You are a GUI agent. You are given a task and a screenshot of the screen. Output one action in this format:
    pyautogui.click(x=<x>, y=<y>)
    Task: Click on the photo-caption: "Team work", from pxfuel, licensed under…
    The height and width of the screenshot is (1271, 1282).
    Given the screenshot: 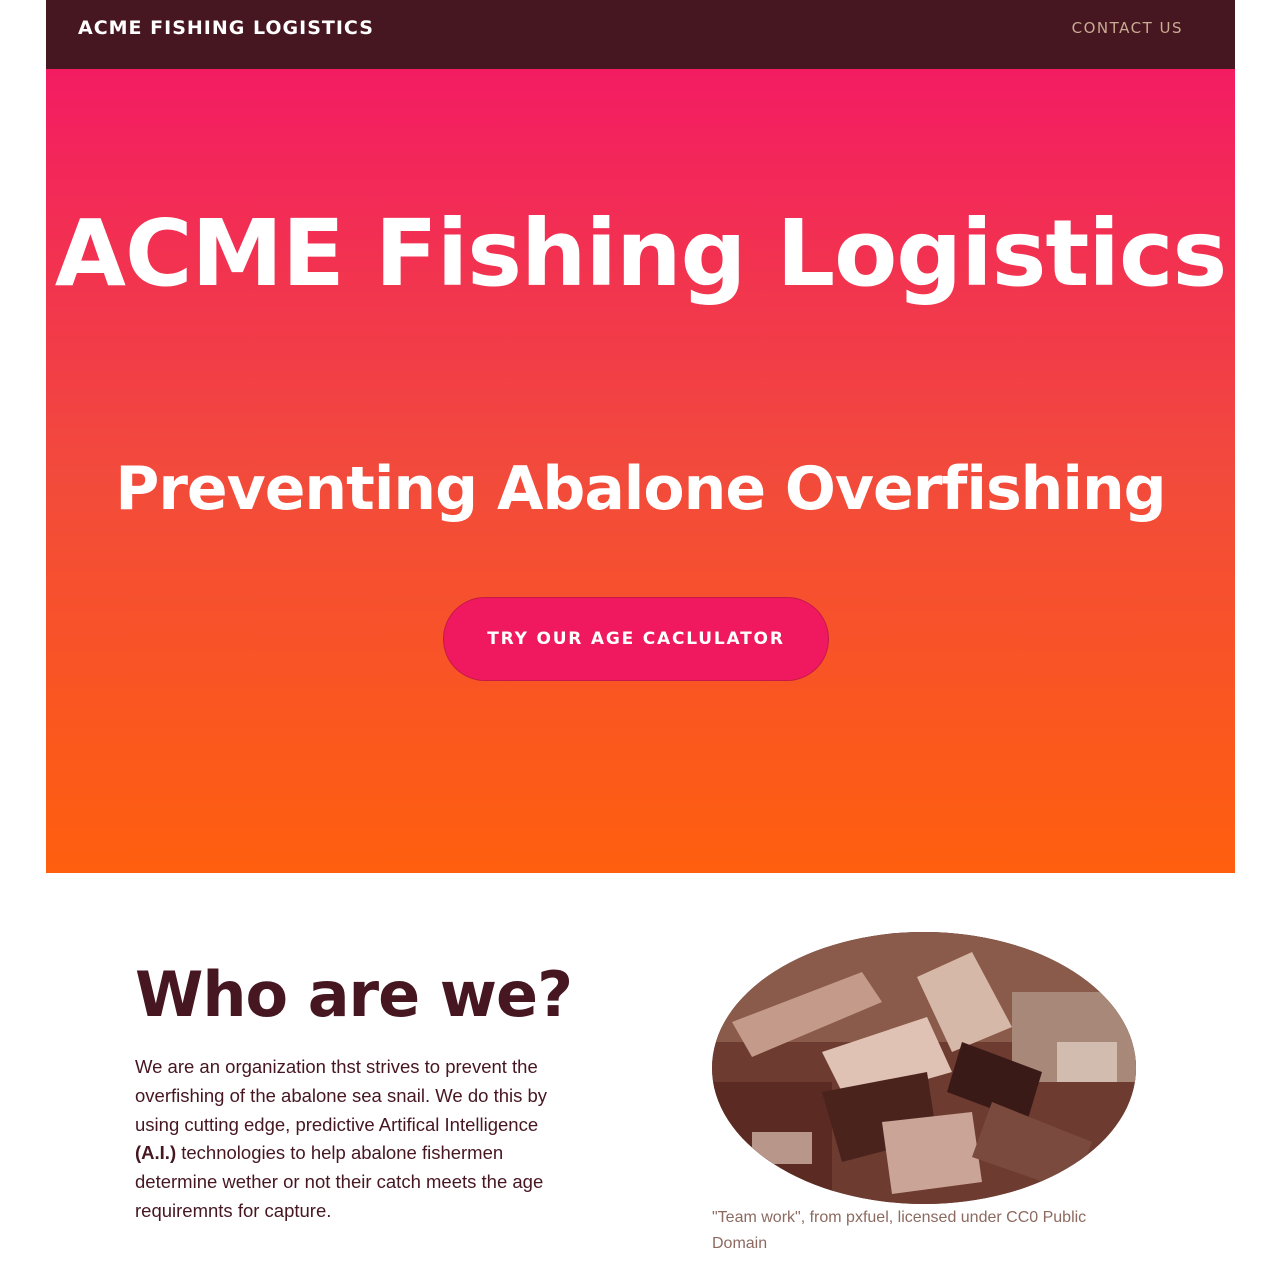 What is the action you would take?
    pyautogui.click(x=899, y=1230)
    